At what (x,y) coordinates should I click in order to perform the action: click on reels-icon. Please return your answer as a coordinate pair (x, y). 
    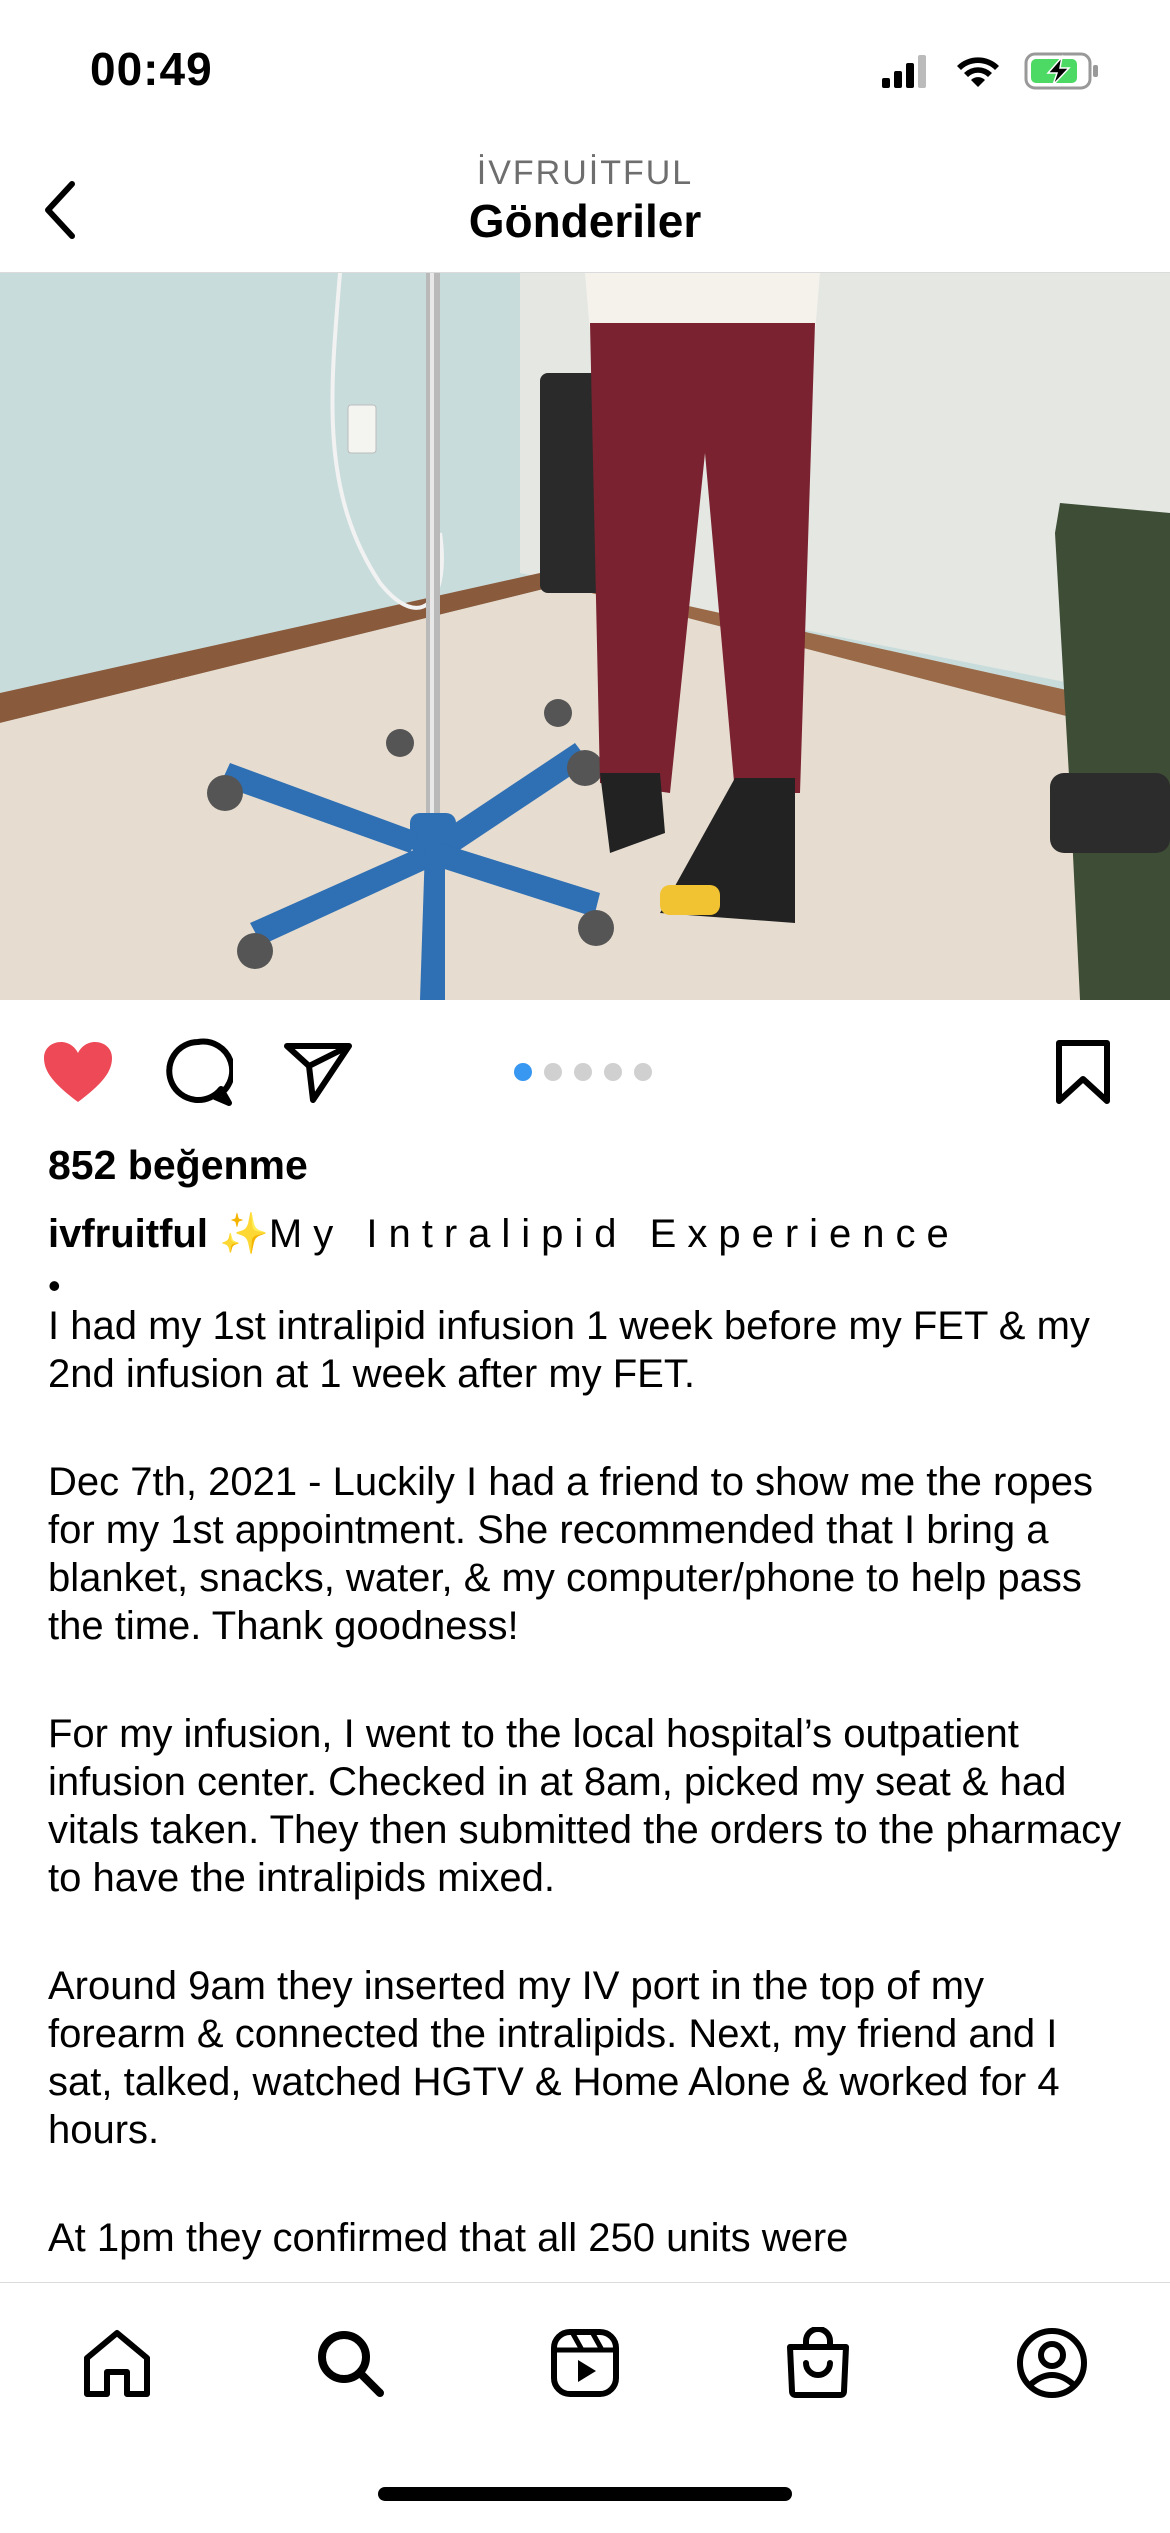
    Looking at the image, I should click on (585, 2363).